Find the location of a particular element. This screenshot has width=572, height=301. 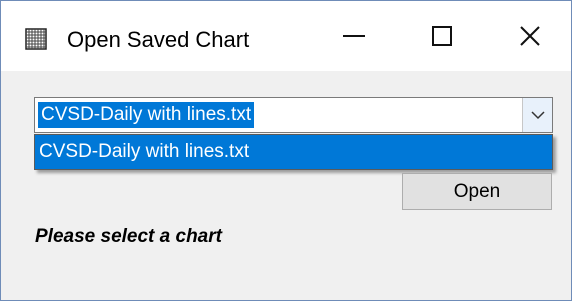

window-title: Open Saved Chart is located at coordinates (158, 39).